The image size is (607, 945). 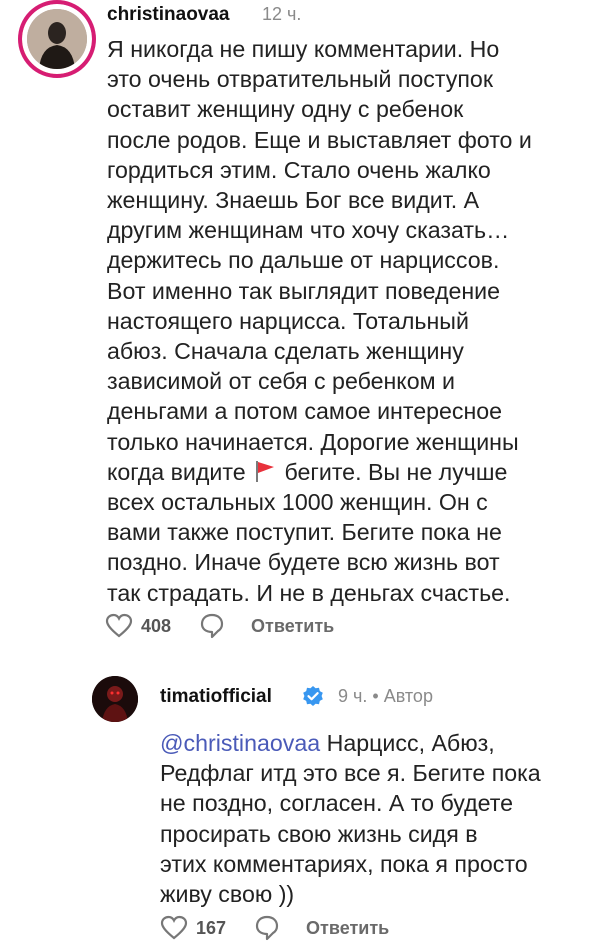 What do you see at coordinates (300, 79) in the screenshot?
I see `comment-line: это очень отвратительный поступок` at bounding box center [300, 79].